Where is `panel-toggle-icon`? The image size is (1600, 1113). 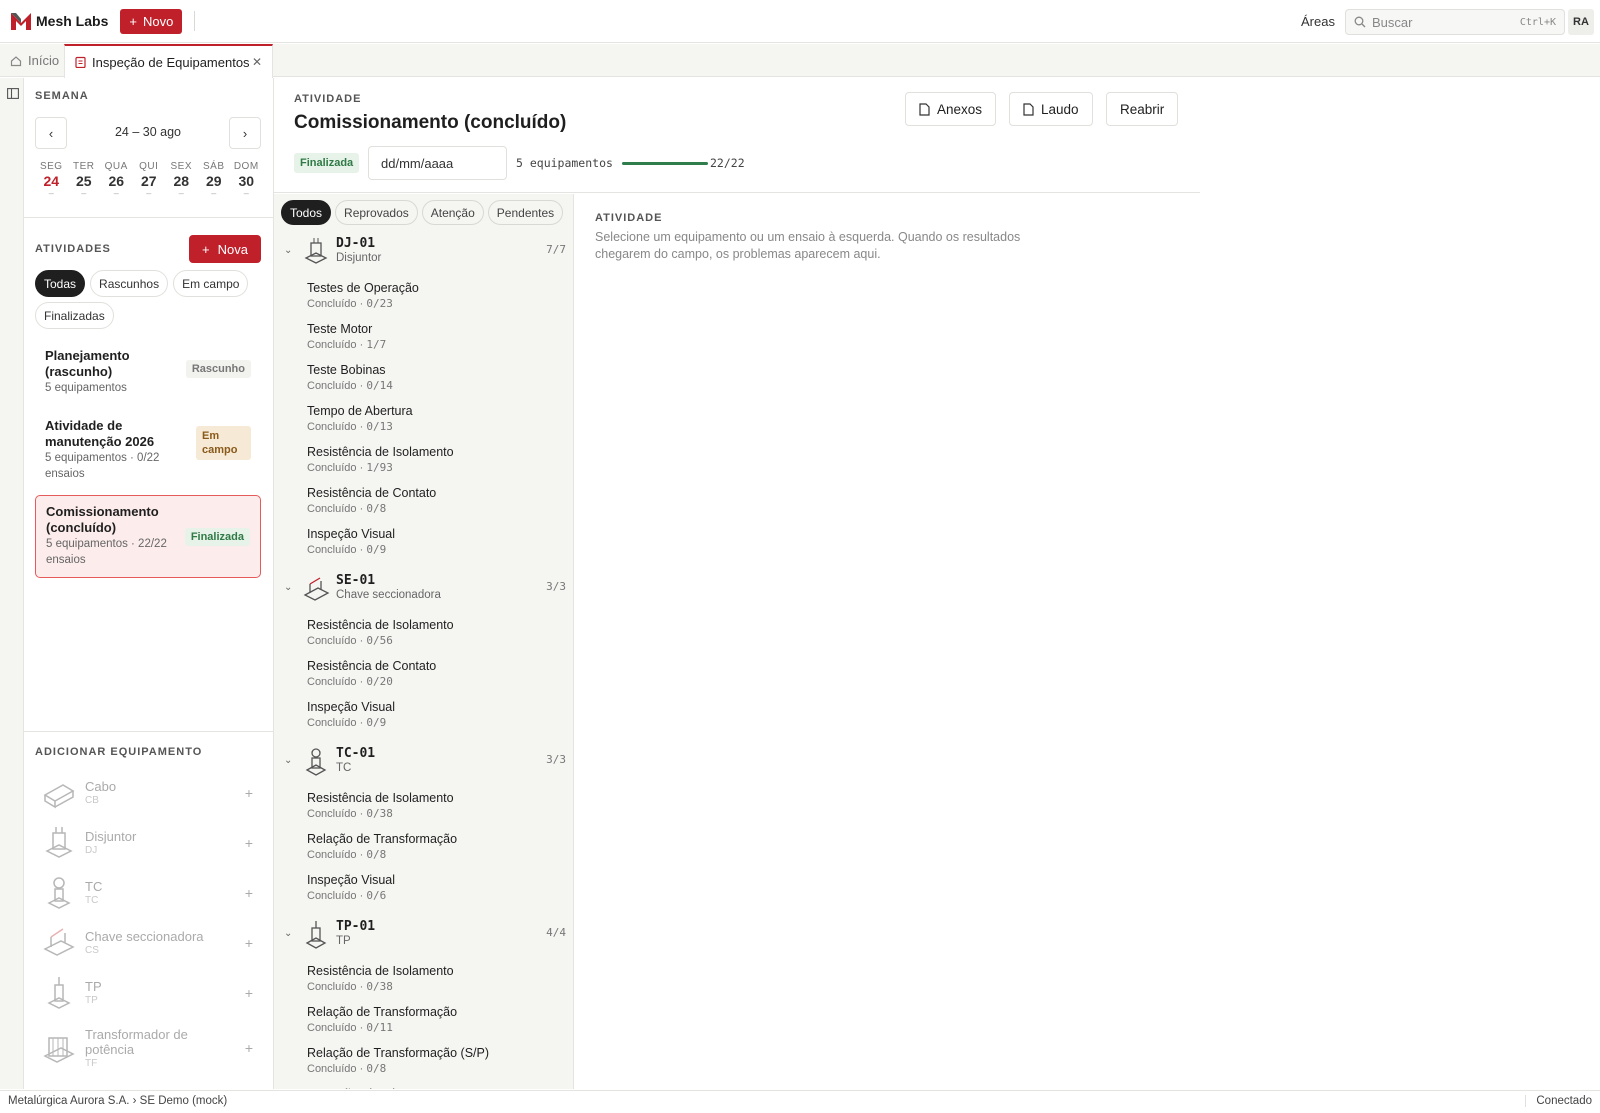 panel-toggle-icon is located at coordinates (13, 93).